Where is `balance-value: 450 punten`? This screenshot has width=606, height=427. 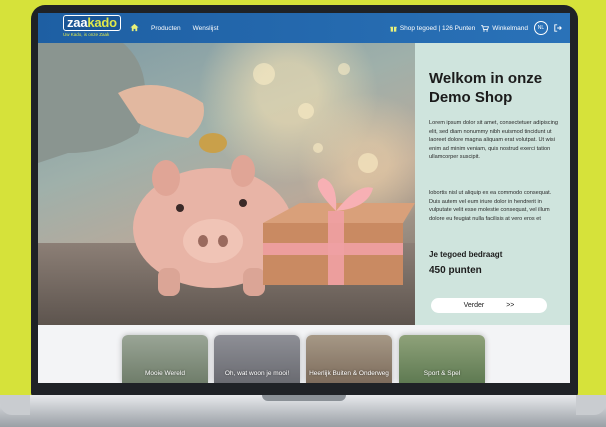
balance-value: 450 punten is located at coordinates (455, 270).